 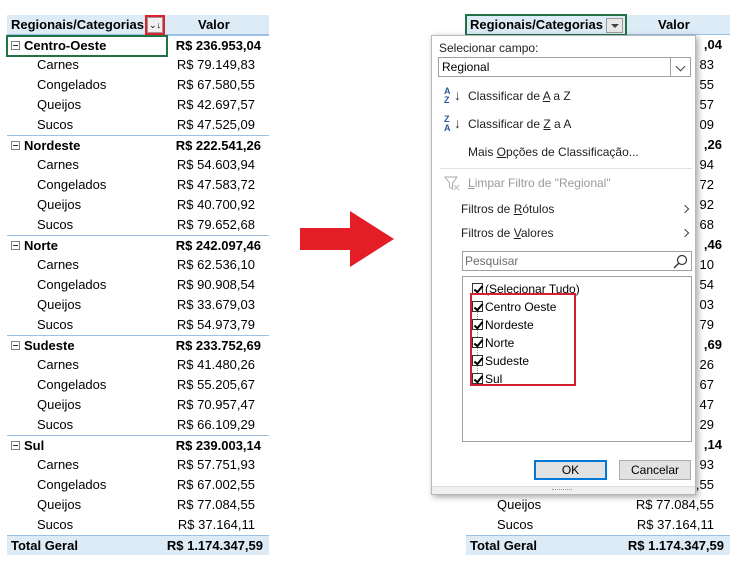 I want to click on grand-total-value: R$ 1.174.347,59, so click(x=214, y=545).